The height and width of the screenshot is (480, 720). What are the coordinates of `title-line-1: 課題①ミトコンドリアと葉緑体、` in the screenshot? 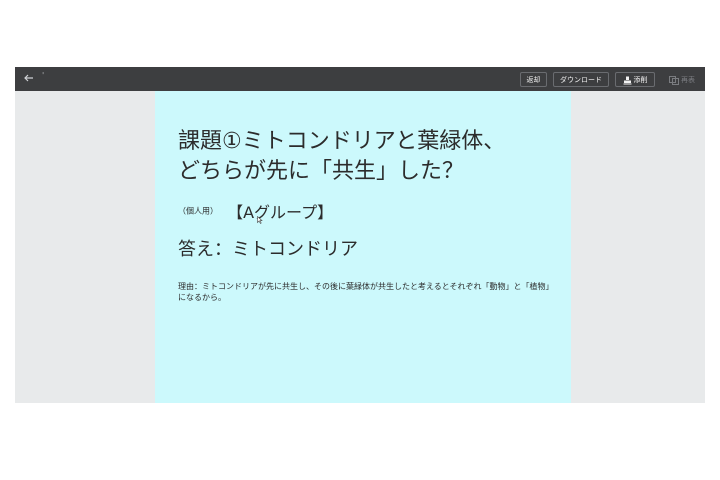 It's located at (342, 141).